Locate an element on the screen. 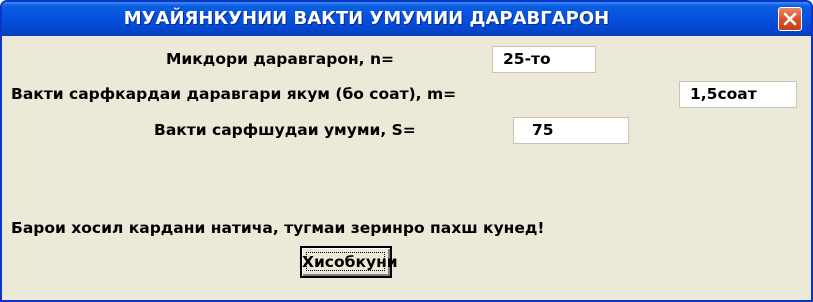 The image size is (813, 302). n-value-field: 25-то is located at coordinates (544, 59).